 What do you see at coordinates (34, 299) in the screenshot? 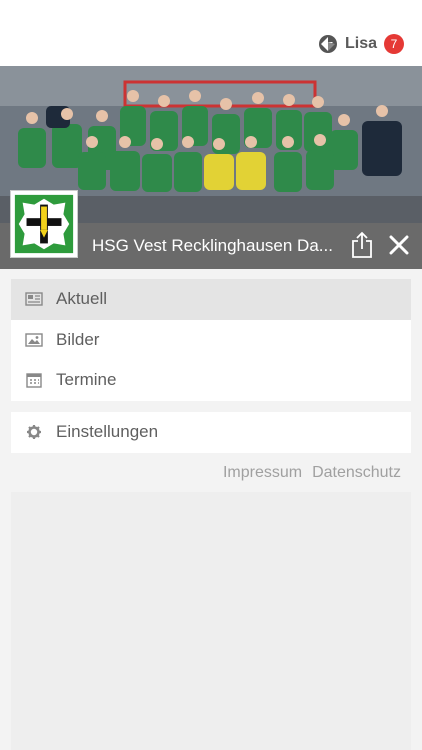
I see `newspaper-icon` at bounding box center [34, 299].